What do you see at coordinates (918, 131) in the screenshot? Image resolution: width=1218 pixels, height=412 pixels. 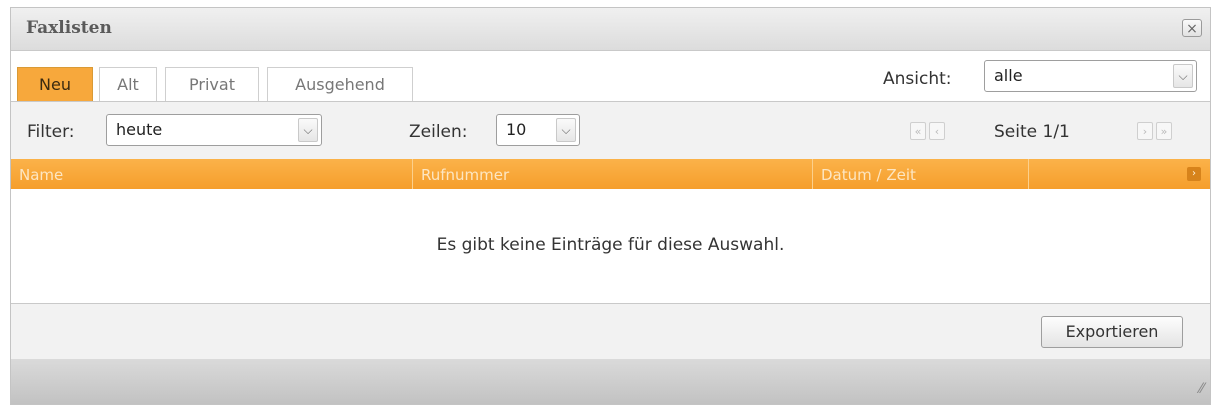 I see `first-page-button: «` at bounding box center [918, 131].